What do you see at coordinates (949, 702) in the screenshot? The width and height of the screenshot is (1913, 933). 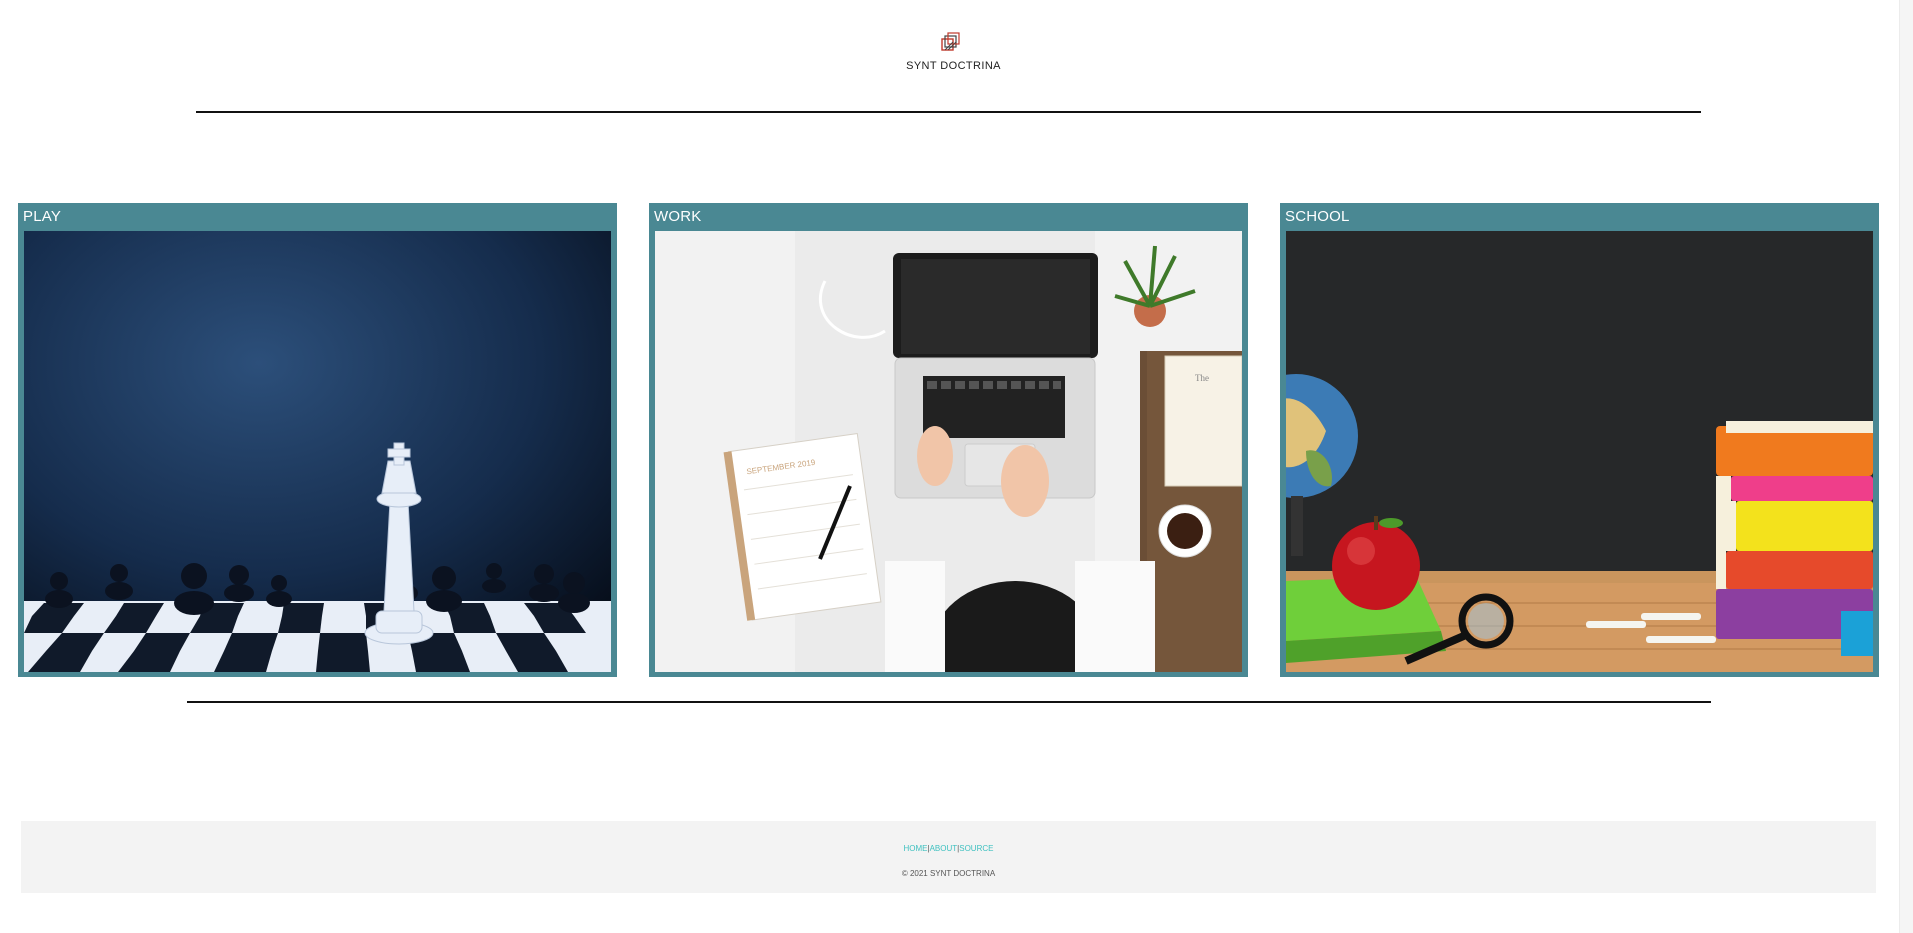 I see `content-divider` at bounding box center [949, 702].